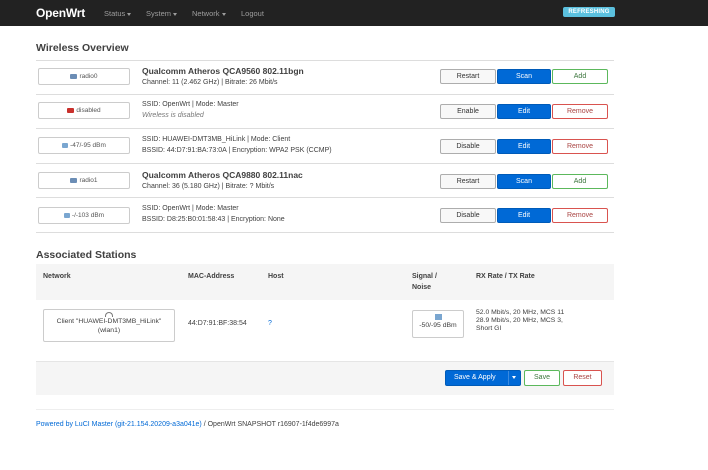 This screenshot has width=708, height=470. I want to click on save-apply-button: Save & Apply, so click(483, 378).